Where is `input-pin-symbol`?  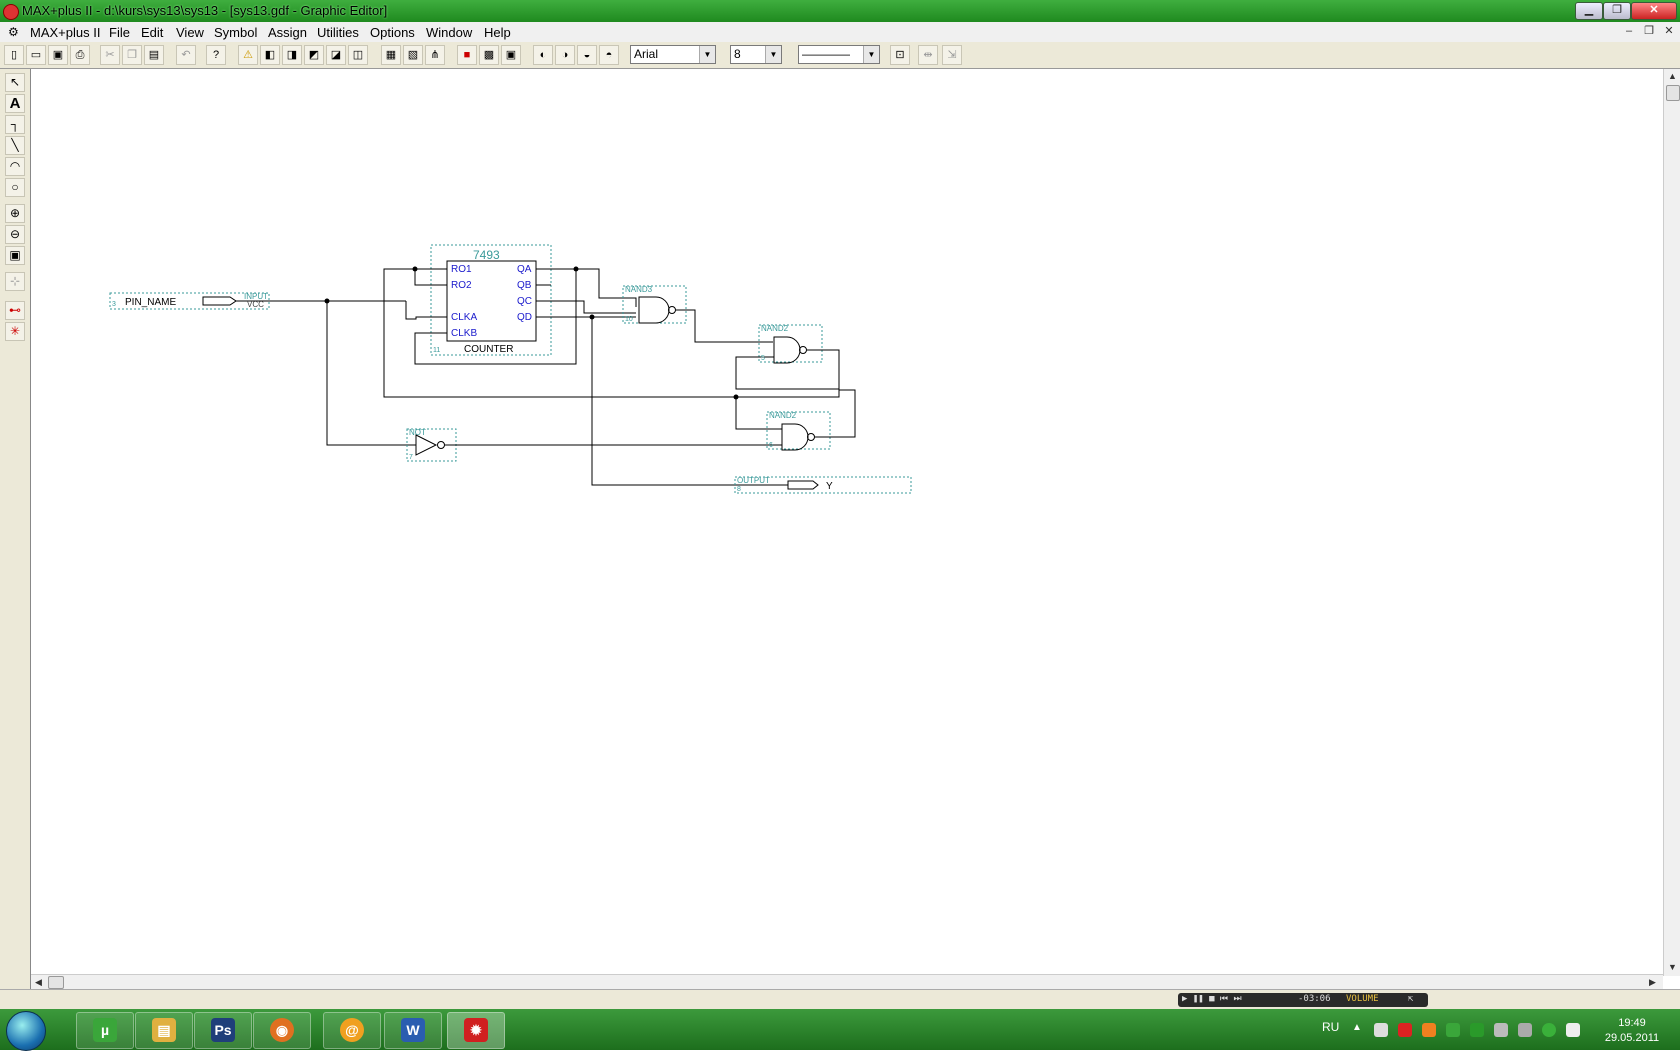
input-pin-symbol is located at coordinates (219, 301).